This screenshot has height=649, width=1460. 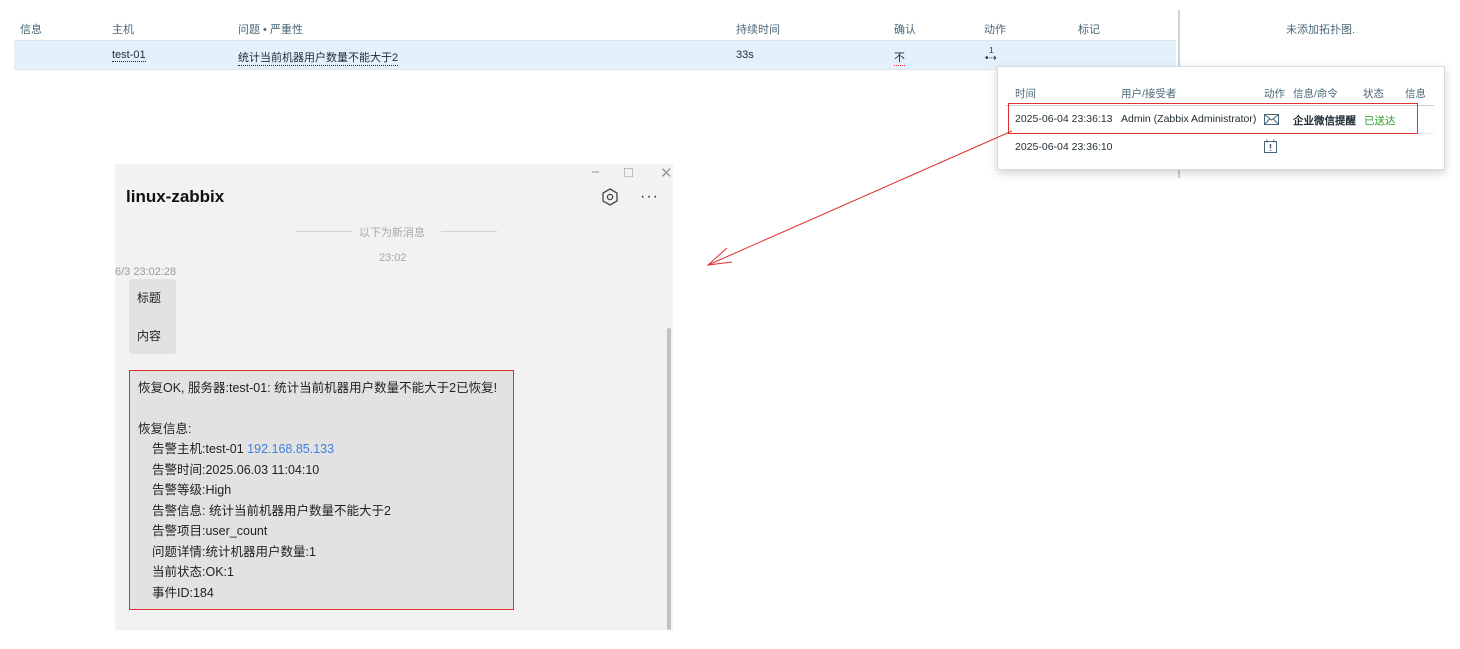 What do you see at coordinates (669, 479) in the screenshot?
I see `chat-scrollbar` at bounding box center [669, 479].